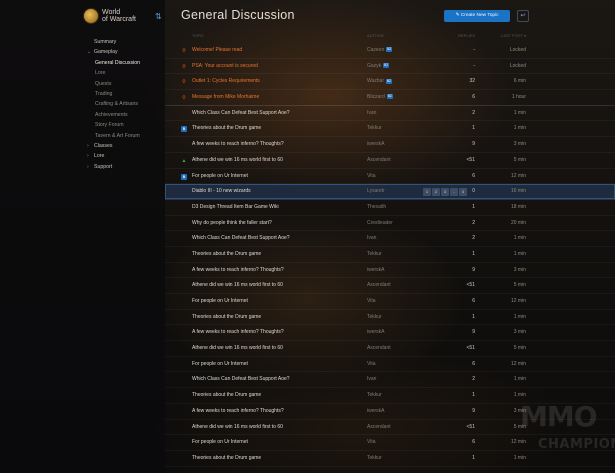  I want to click on topic-subject: Diablo III - 10 new wizards, so click(221, 192).